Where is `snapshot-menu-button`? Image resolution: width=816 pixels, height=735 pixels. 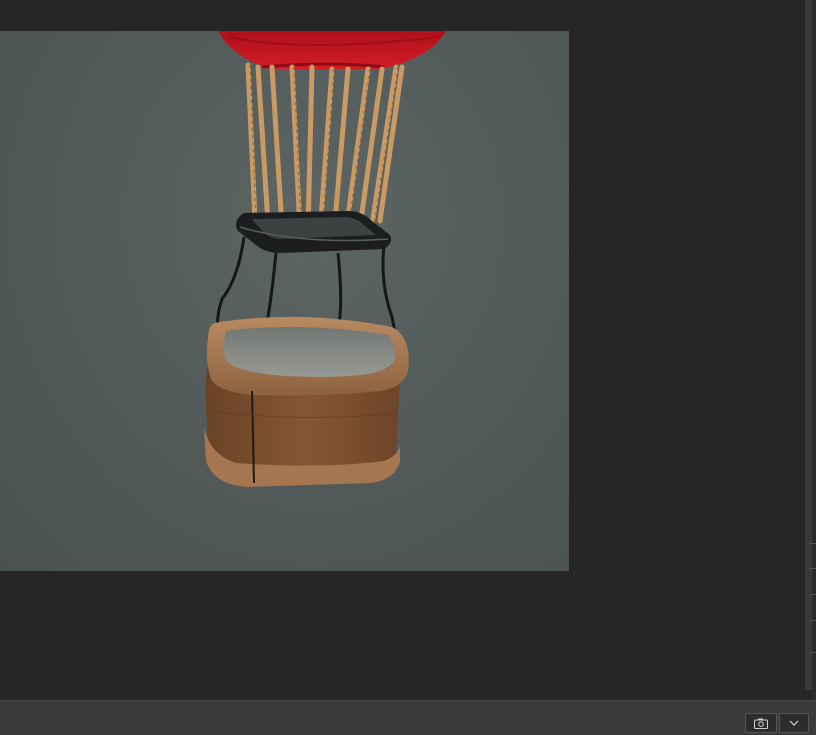
snapshot-menu-button is located at coordinates (794, 723).